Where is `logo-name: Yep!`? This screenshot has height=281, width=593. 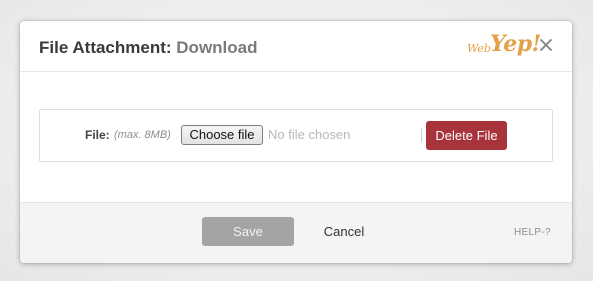
logo-name: Yep! is located at coordinates (515, 44).